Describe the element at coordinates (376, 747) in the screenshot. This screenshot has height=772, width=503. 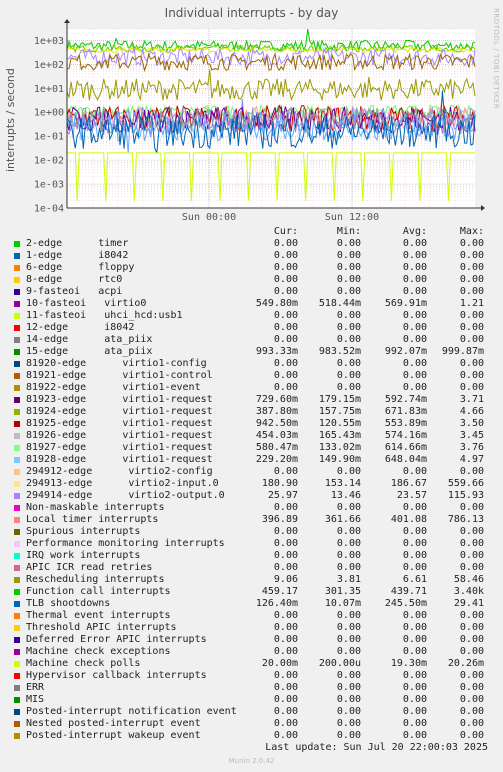
I see `last-update: Last update: Sun Jul 20 22:00:03 2025` at that location.